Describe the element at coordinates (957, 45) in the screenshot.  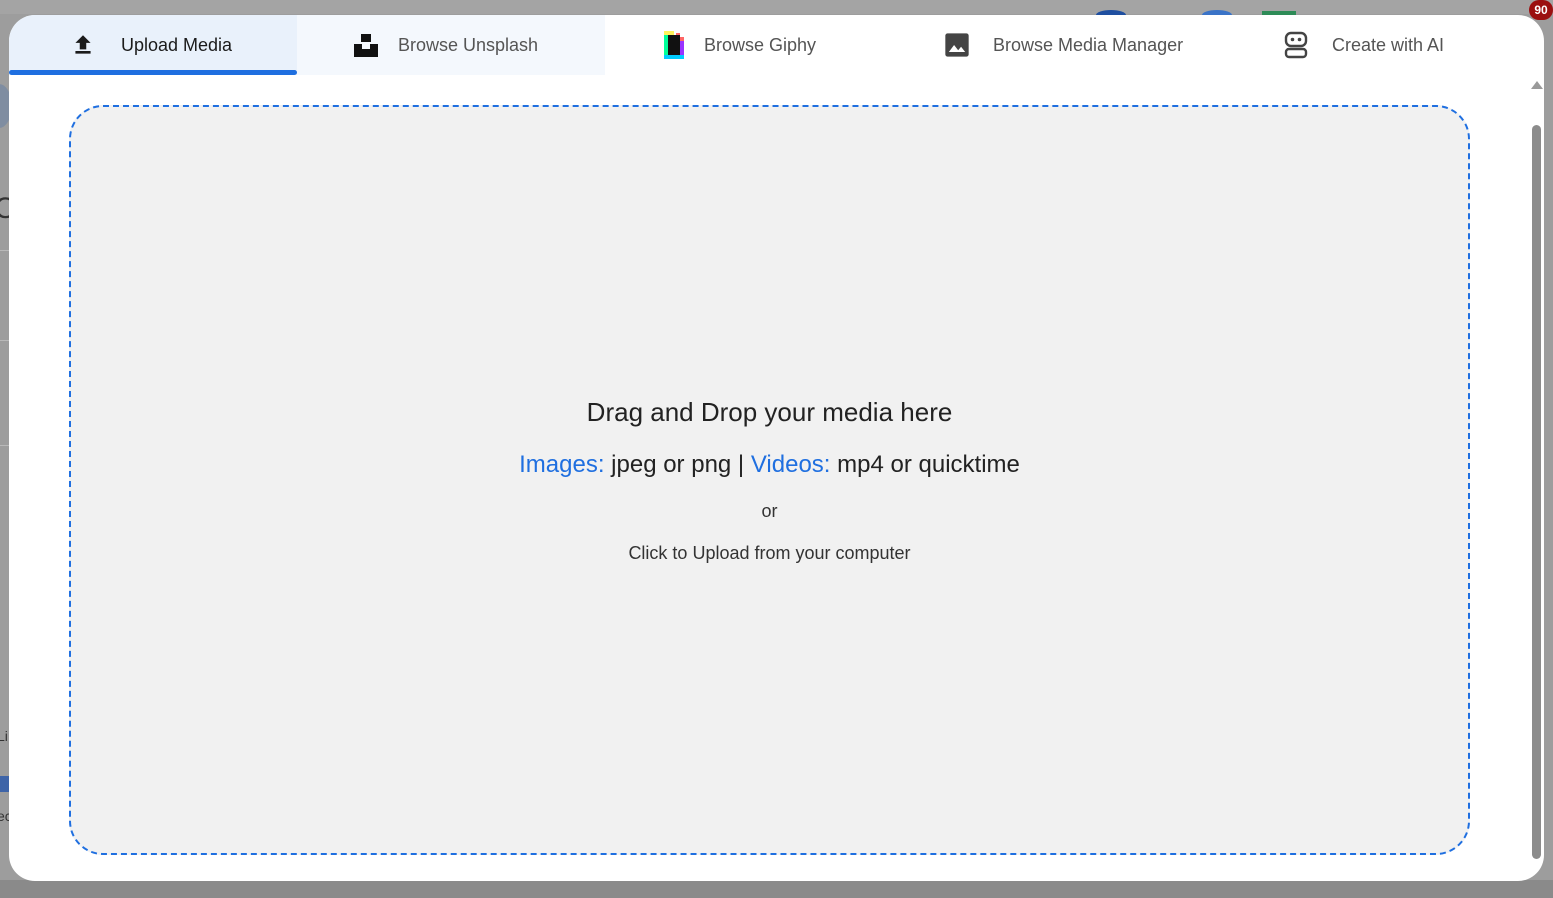
I see `image-icon` at that location.